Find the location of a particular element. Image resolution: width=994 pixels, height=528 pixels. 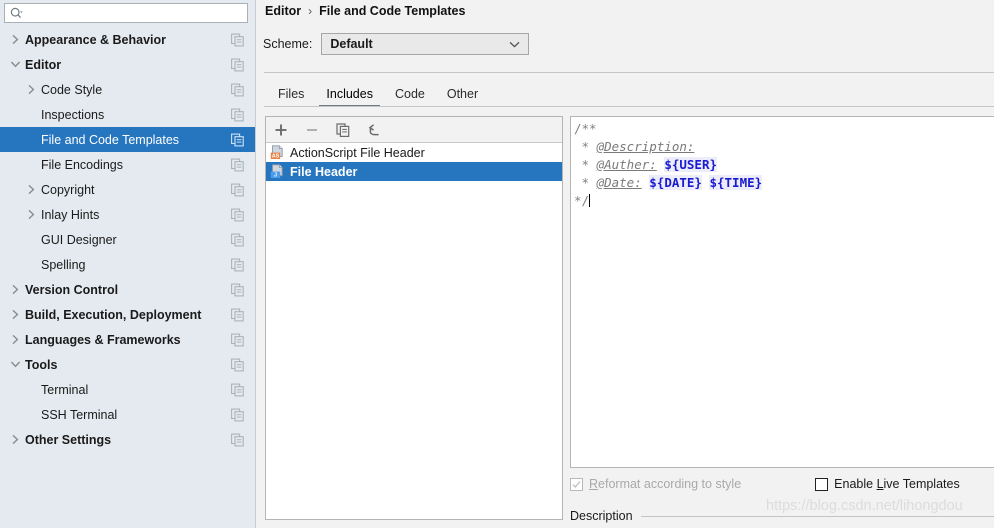

copy-icon is located at coordinates (343, 130).